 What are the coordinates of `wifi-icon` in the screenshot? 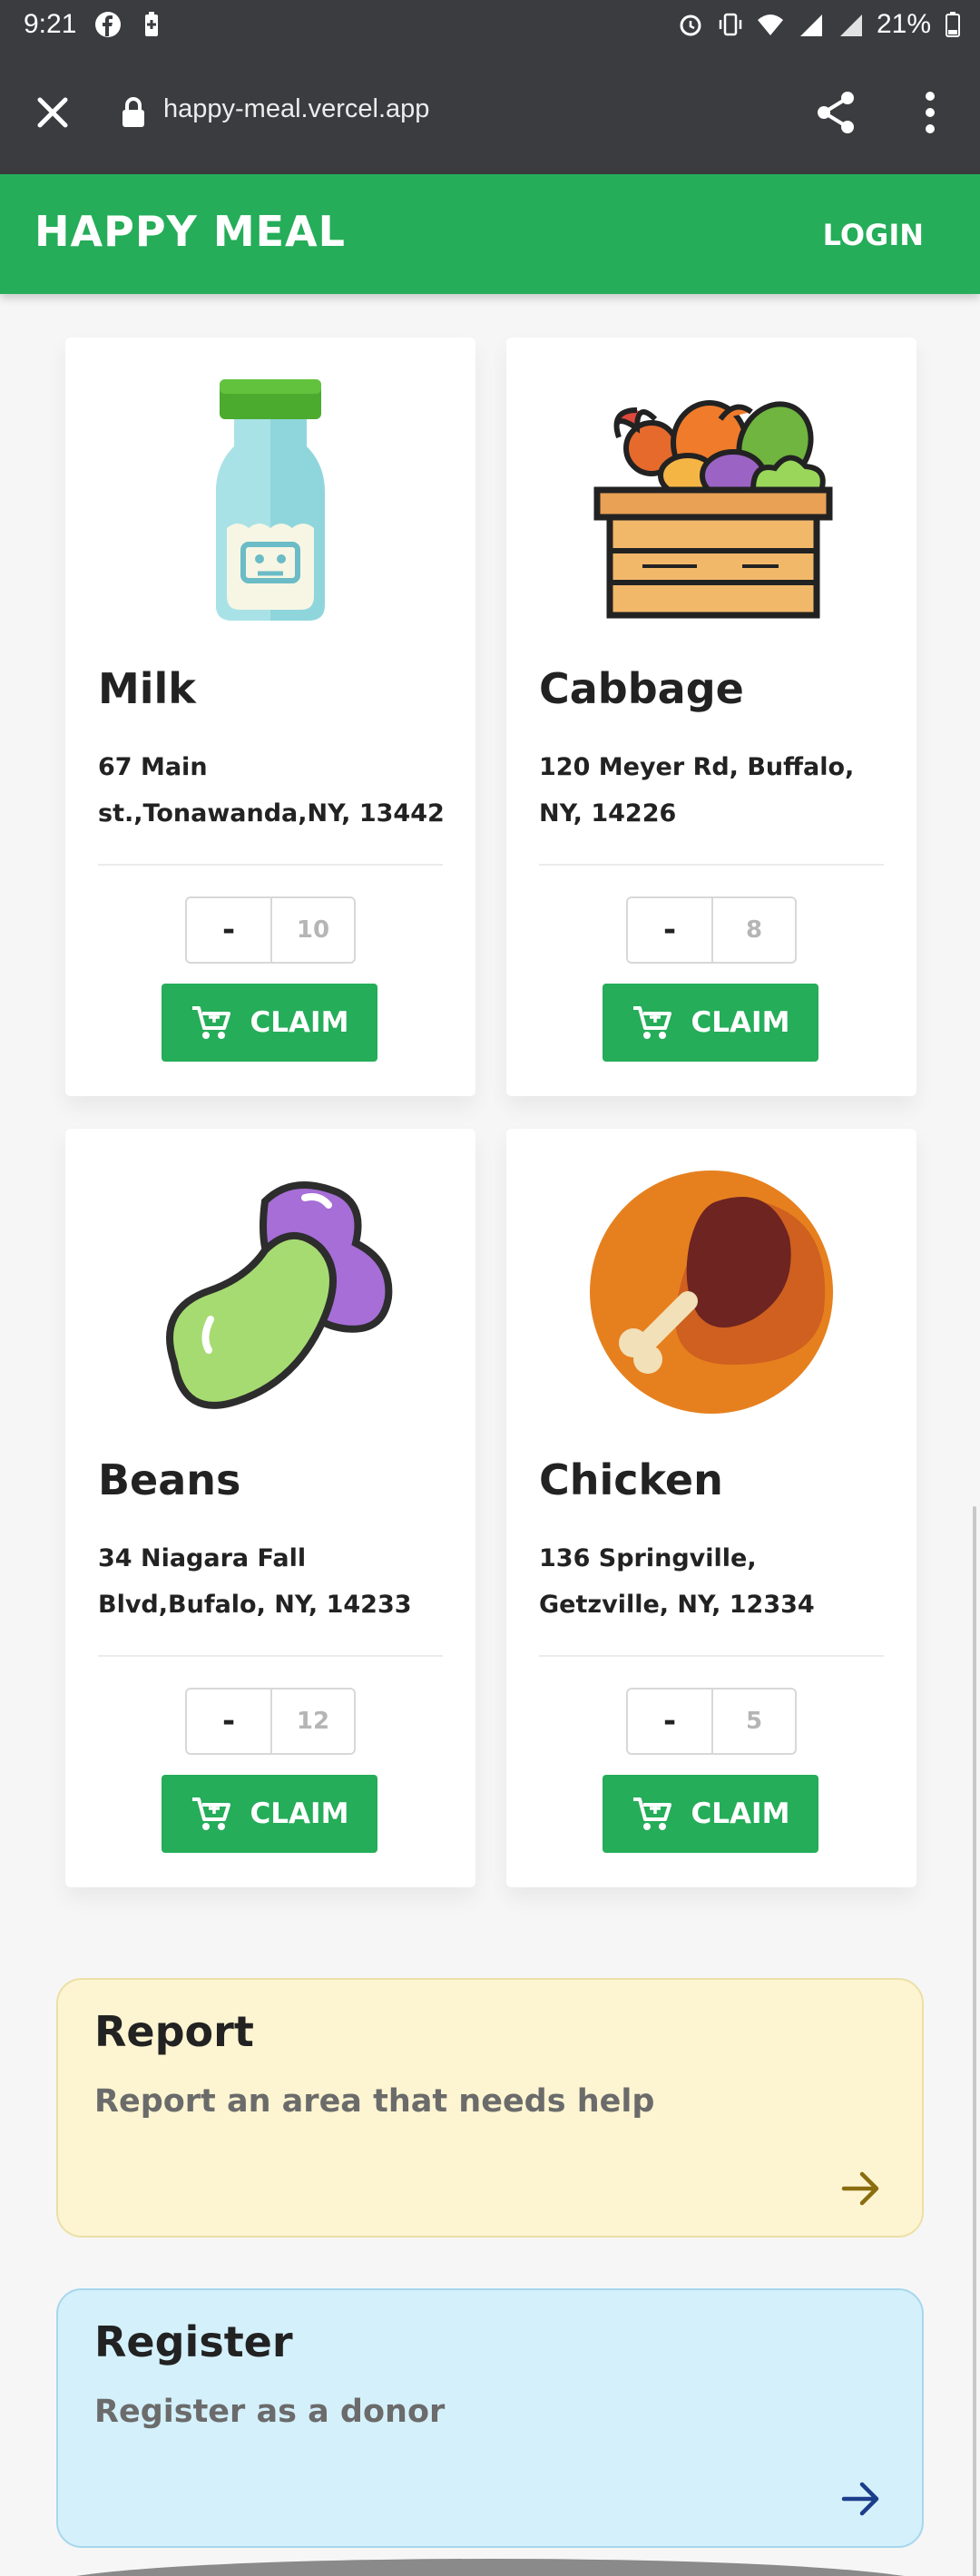 It's located at (770, 25).